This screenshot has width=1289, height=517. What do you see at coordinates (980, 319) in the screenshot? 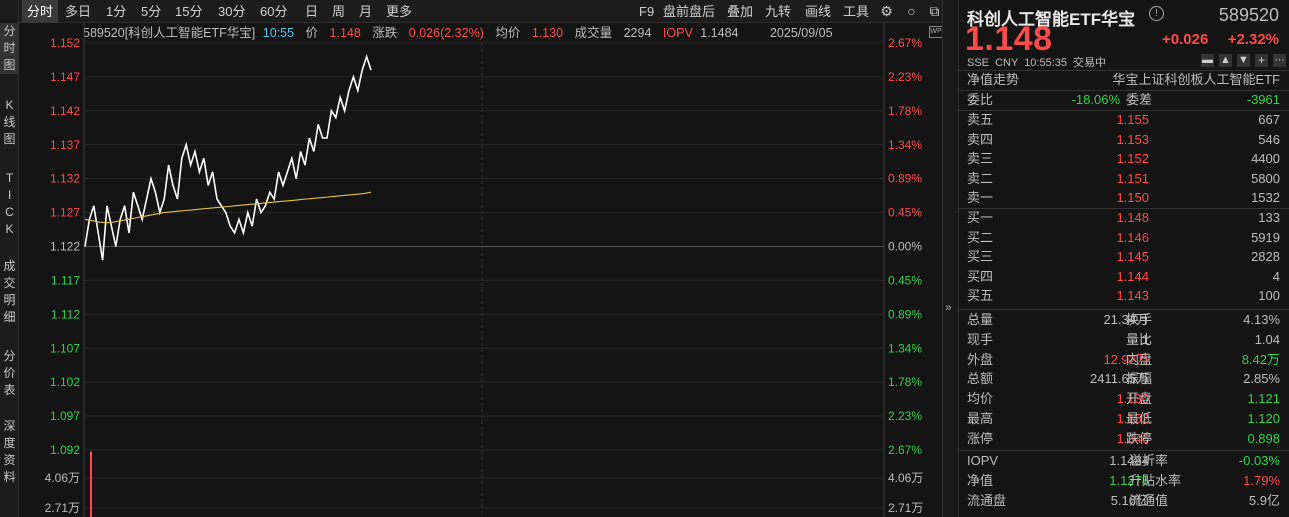
I see `stat-label: 总量` at bounding box center [980, 319].